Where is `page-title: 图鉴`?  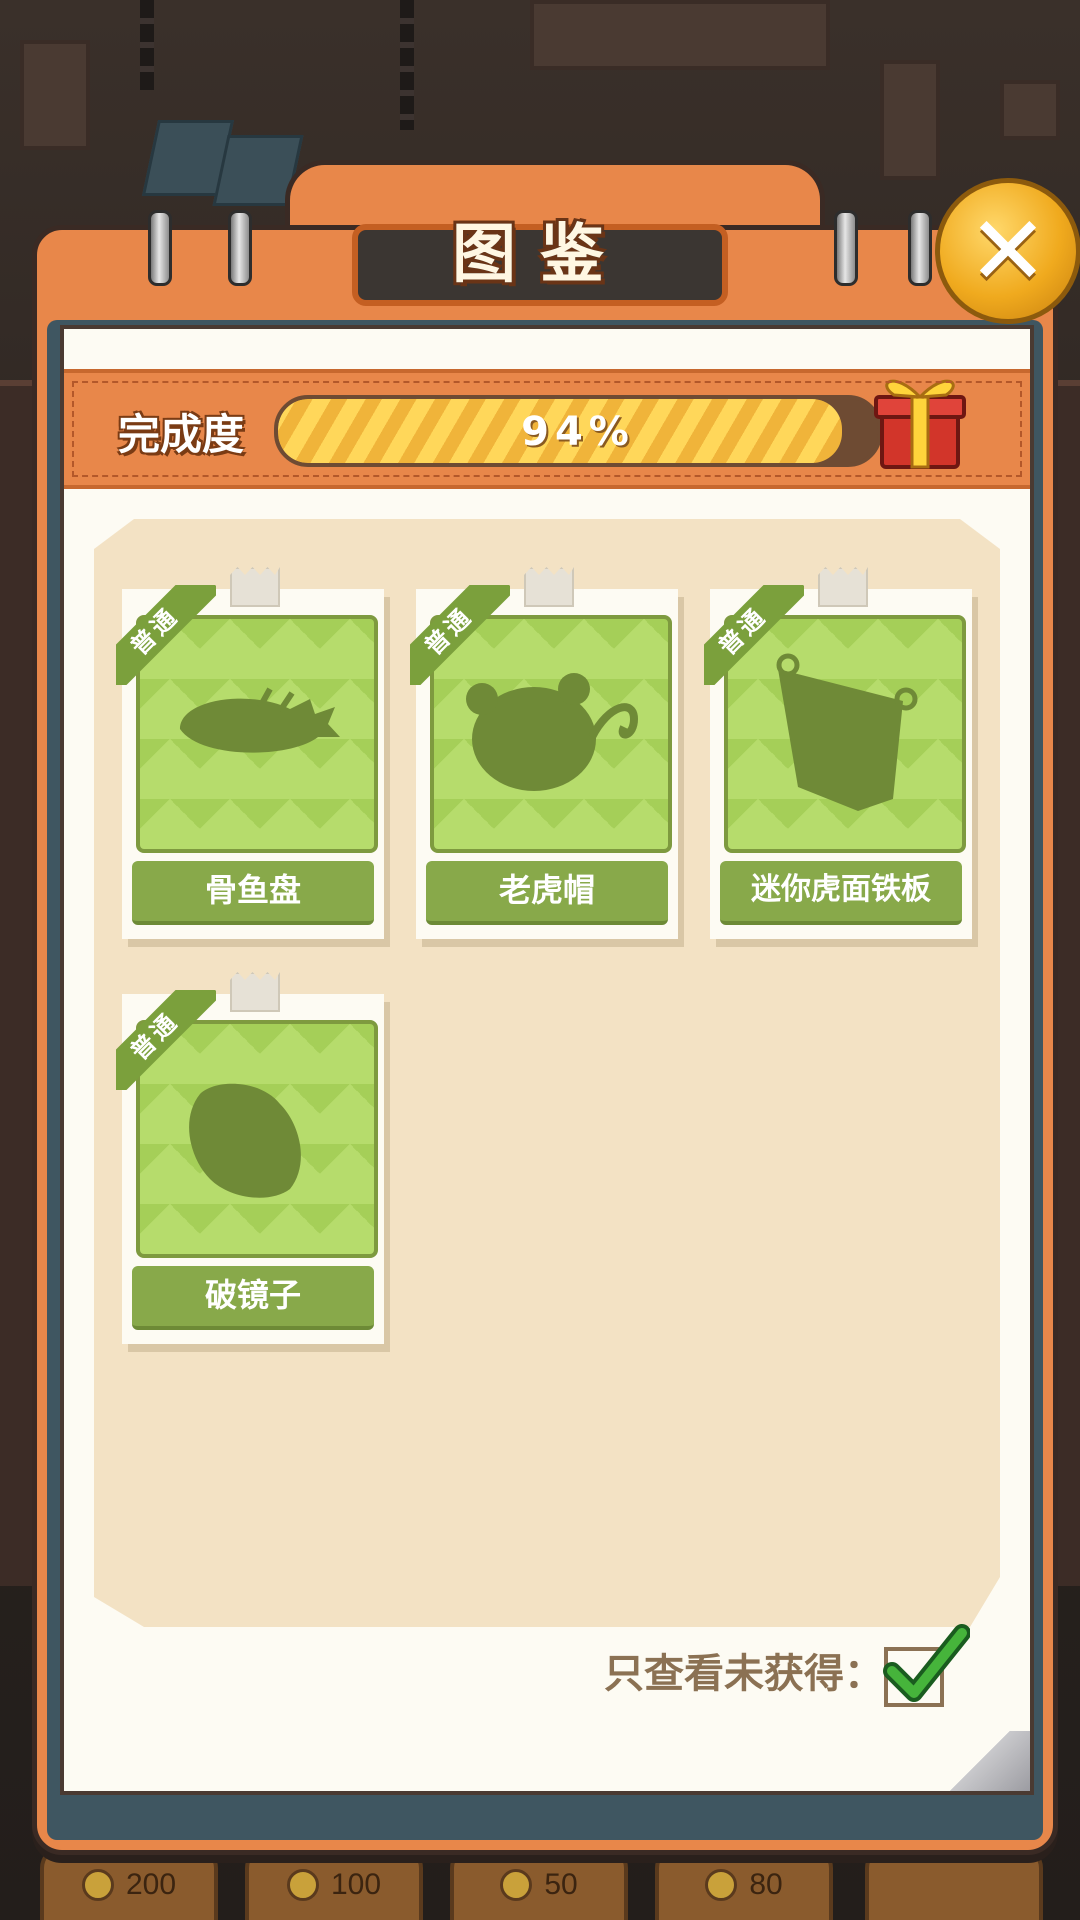
page-title: 图鉴 is located at coordinates (540, 255).